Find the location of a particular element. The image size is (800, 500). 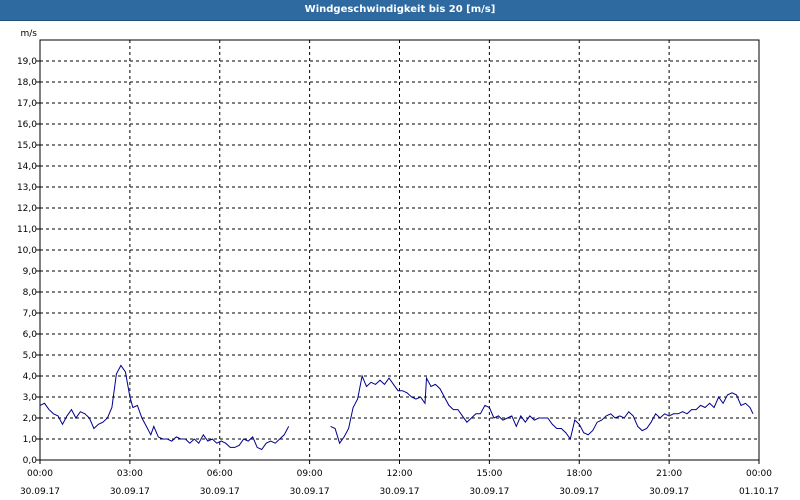

x-tick-time: 06:00 is located at coordinates (220, 474).